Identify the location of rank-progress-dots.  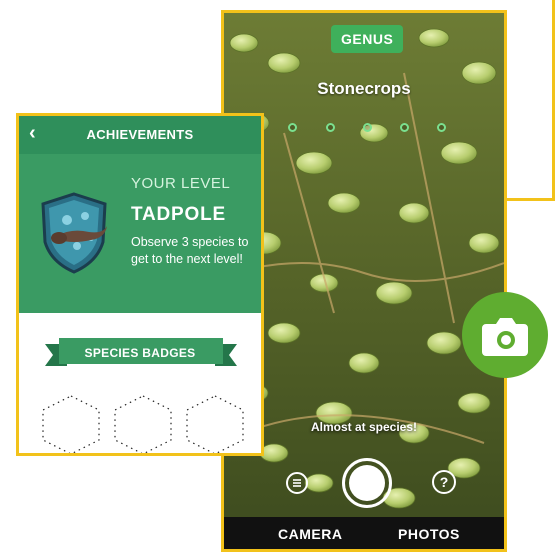
(366, 129).